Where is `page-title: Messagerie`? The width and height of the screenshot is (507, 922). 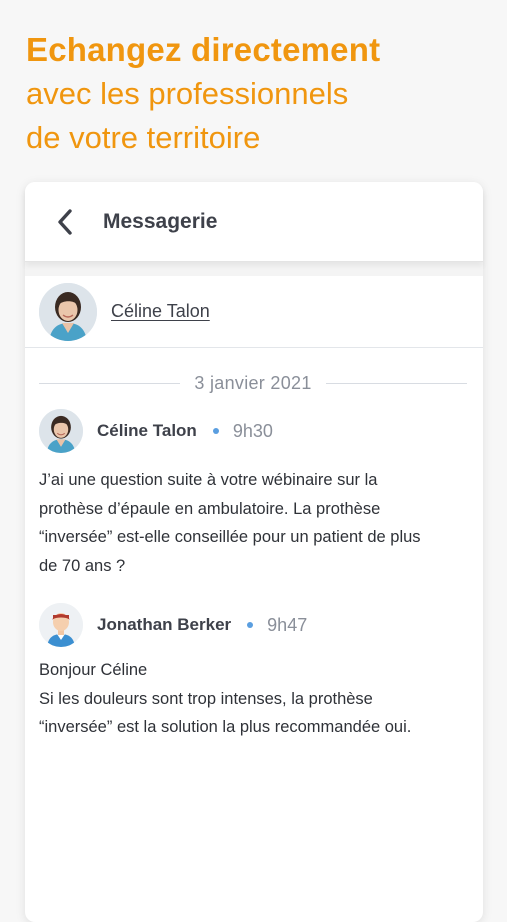
page-title: Messagerie is located at coordinates (160, 221).